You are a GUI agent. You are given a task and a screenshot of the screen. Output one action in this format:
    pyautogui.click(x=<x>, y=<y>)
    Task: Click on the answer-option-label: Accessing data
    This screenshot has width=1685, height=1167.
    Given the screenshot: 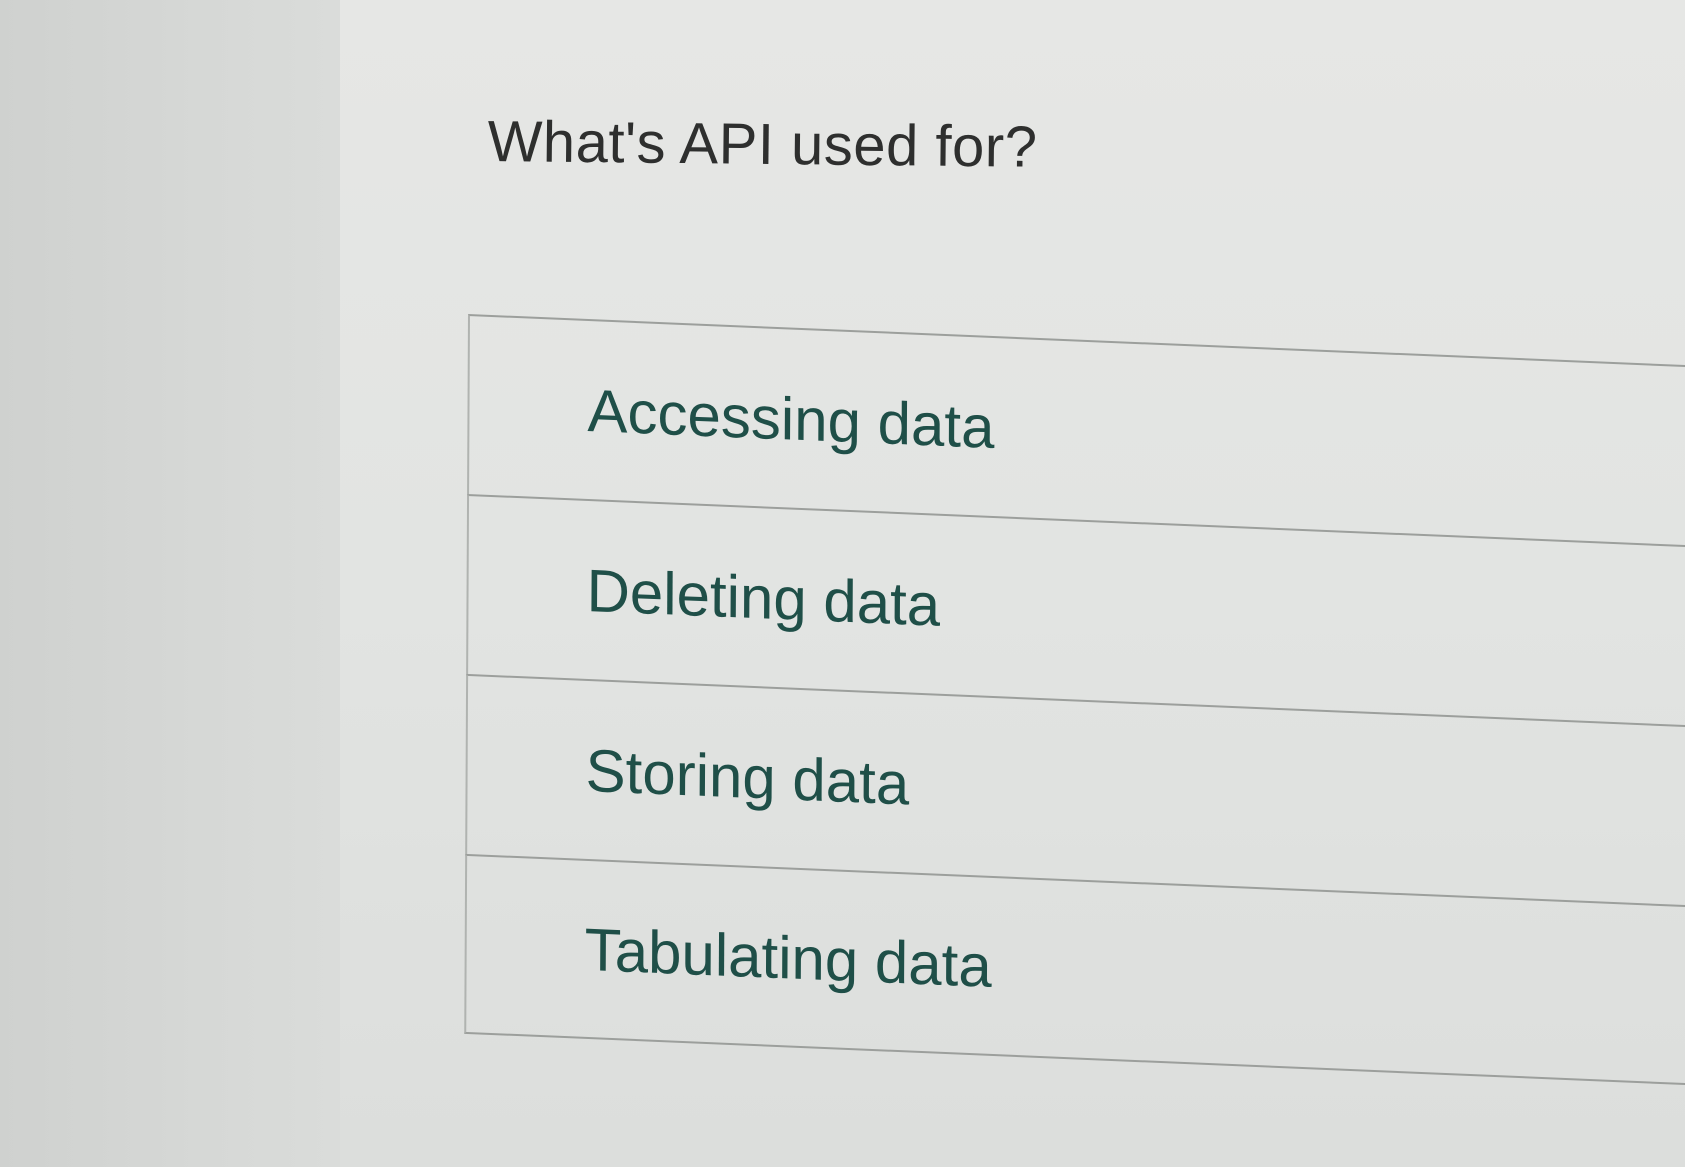 What is the action you would take?
    pyautogui.click(x=791, y=418)
    